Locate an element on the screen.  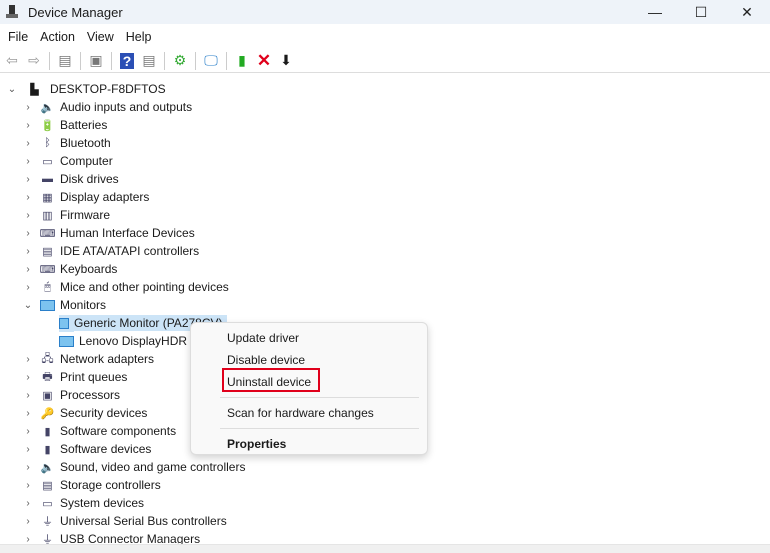
tree-category: › ⏚ USB Connector Managers is located at coordinates (385, 537).